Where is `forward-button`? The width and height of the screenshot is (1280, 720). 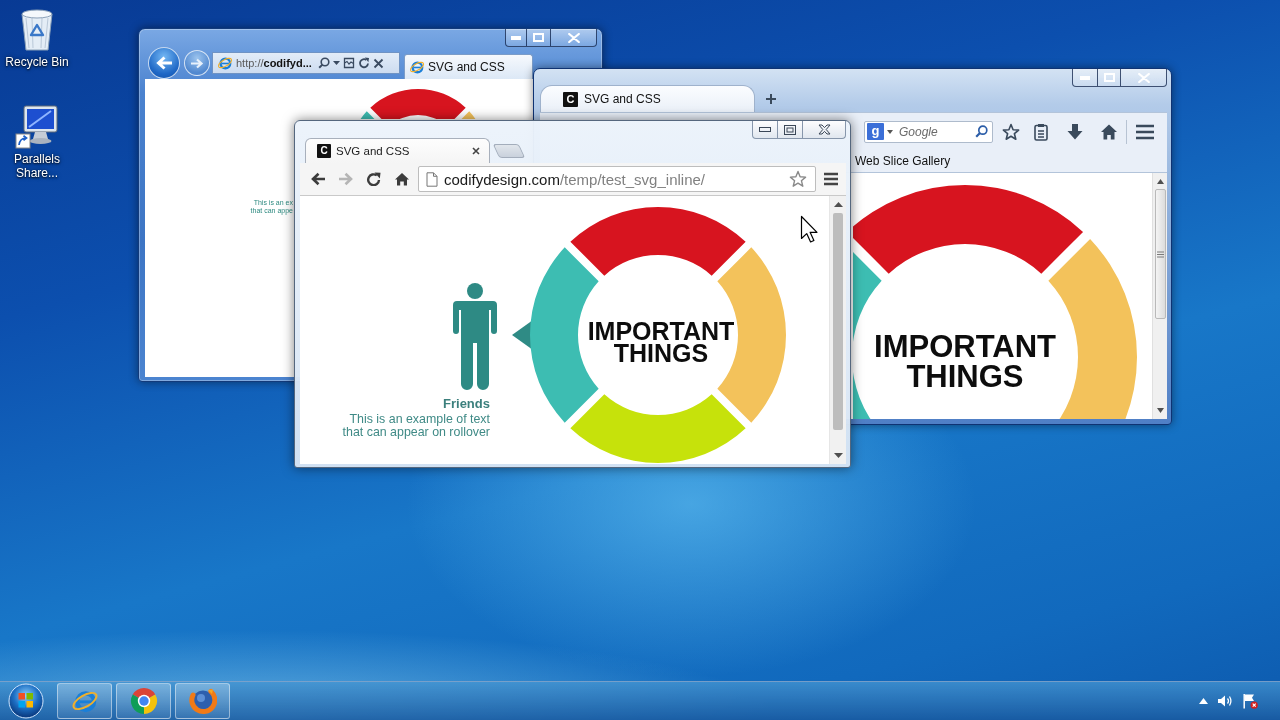
forward-button is located at coordinates (197, 63).